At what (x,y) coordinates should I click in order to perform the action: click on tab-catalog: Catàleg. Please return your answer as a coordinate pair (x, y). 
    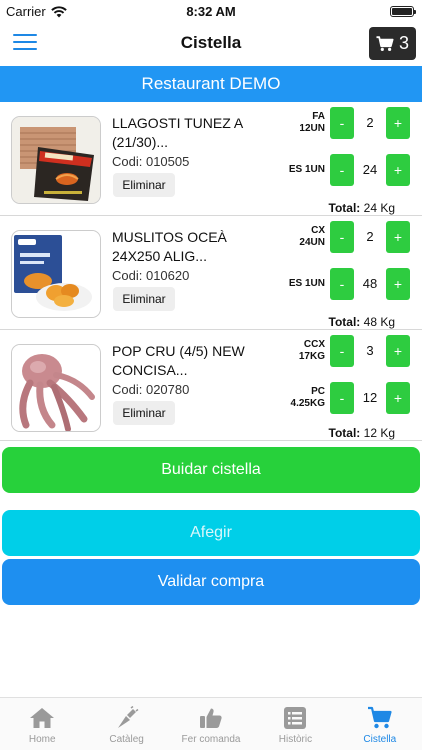
    Looking at the image, I should click on (126, 724).